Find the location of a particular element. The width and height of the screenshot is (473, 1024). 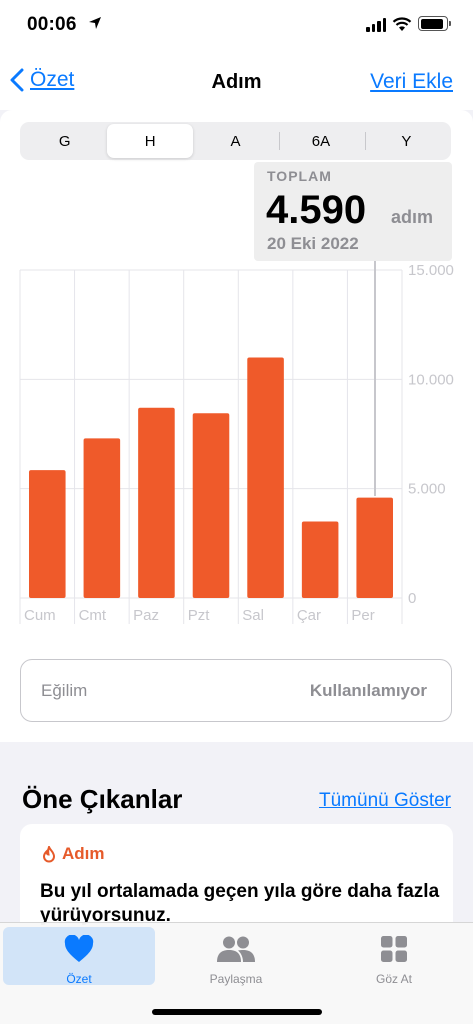

x-tick-label: Cum is located at coordinates (40, 615).